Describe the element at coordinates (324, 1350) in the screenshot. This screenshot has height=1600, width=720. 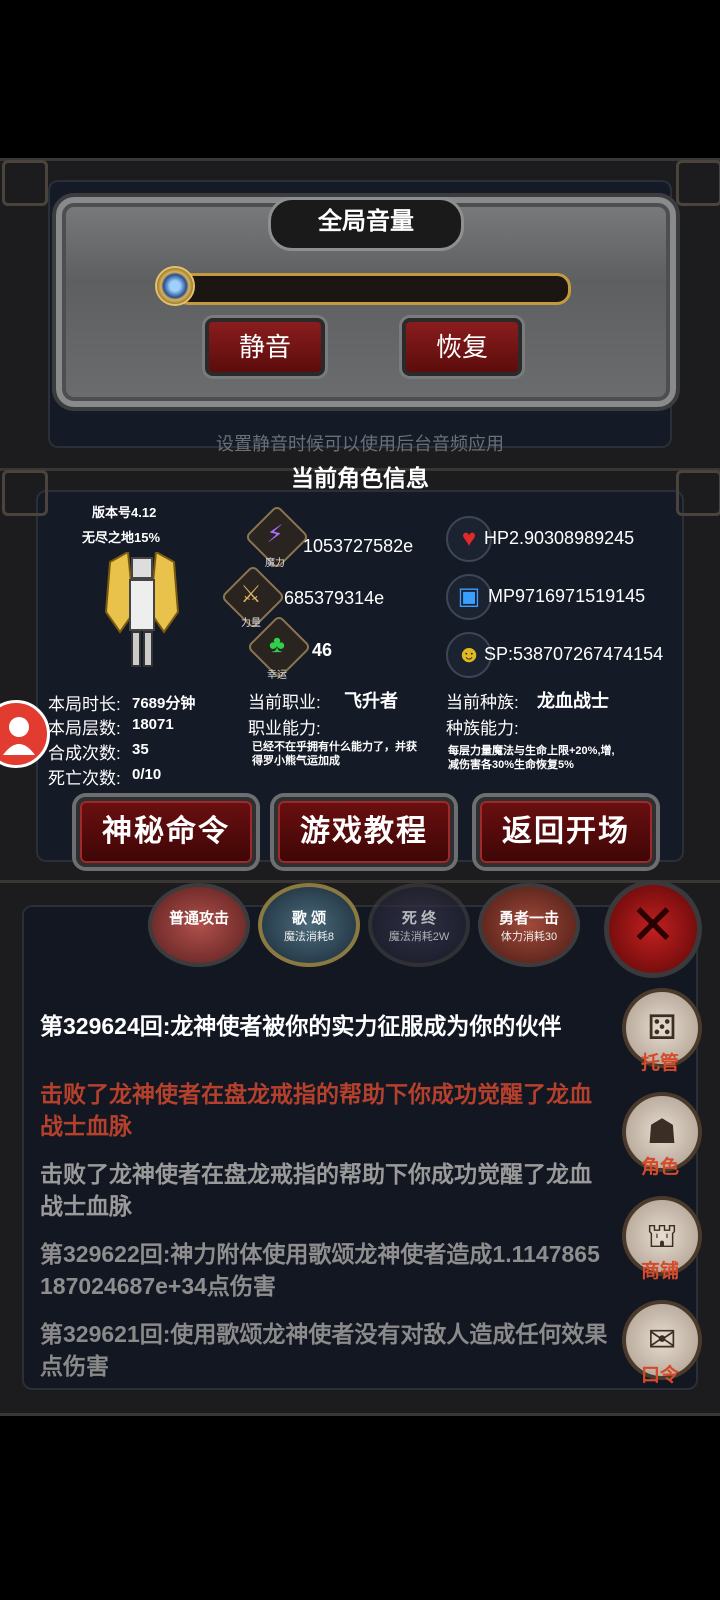
I see `log-entry: 第329621回:使用歌颂龙神使者没有对敌人造成任何效果点伤害` at that location.